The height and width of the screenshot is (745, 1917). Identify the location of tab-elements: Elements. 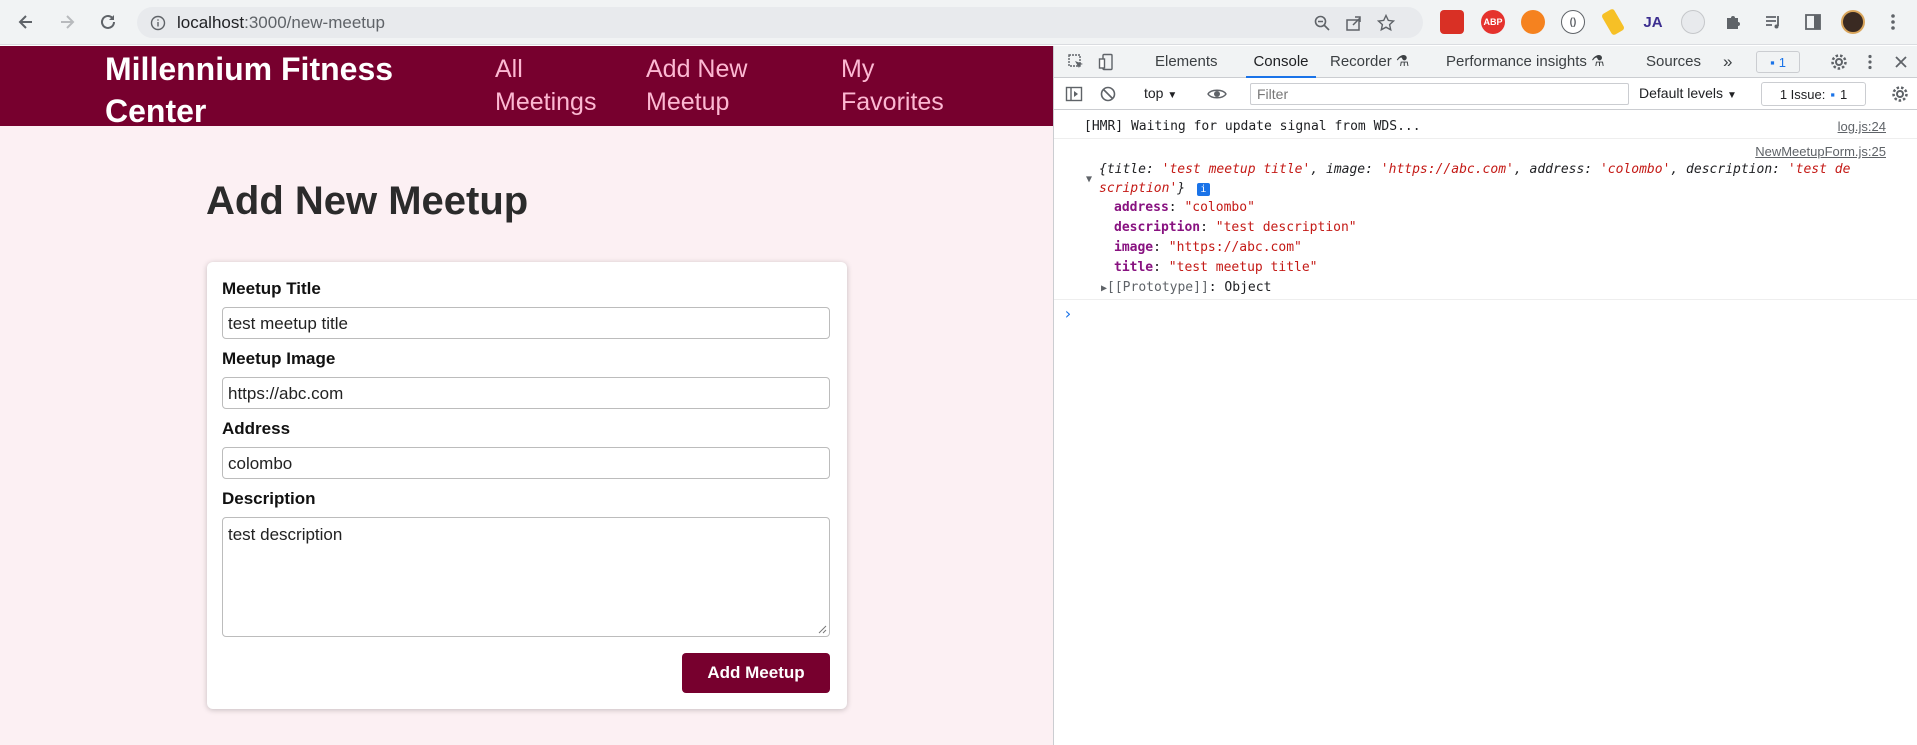
(1186, 62).